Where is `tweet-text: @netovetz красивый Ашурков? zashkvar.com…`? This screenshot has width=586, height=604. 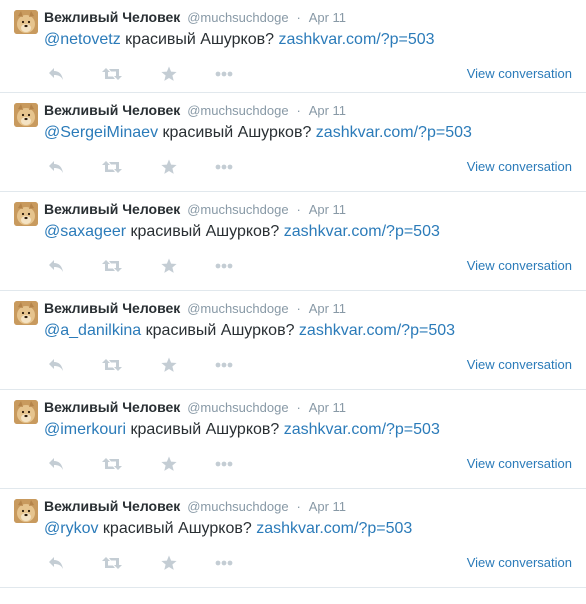 tweet-text: @netovetz красивый Ашурков? zashkvar.com… is located at coordinates (239, 40).